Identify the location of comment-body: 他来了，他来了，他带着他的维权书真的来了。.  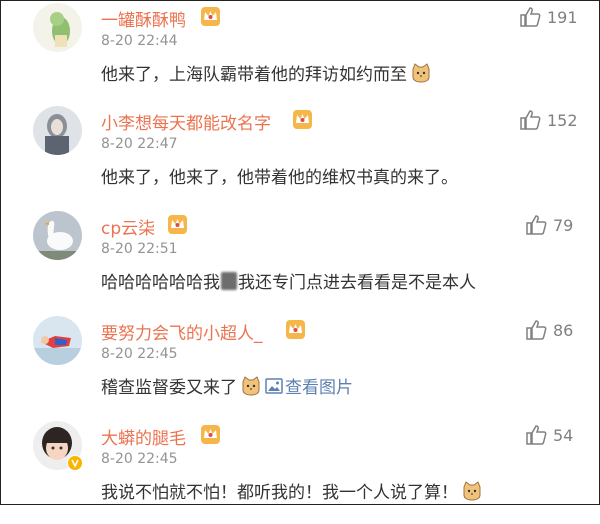
(279, 178).